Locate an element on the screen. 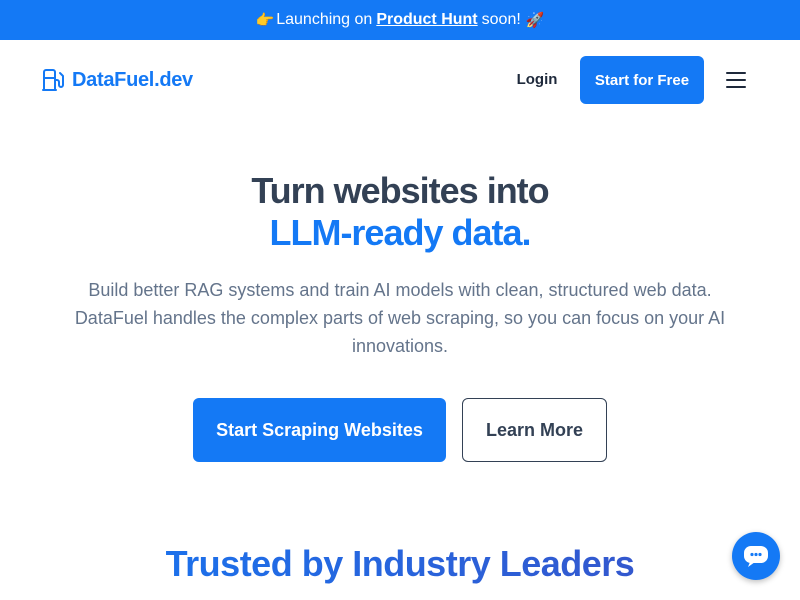 The image size is (800, 600). hero-title-line1: Turn websites into is located at coordinates (400, 190).